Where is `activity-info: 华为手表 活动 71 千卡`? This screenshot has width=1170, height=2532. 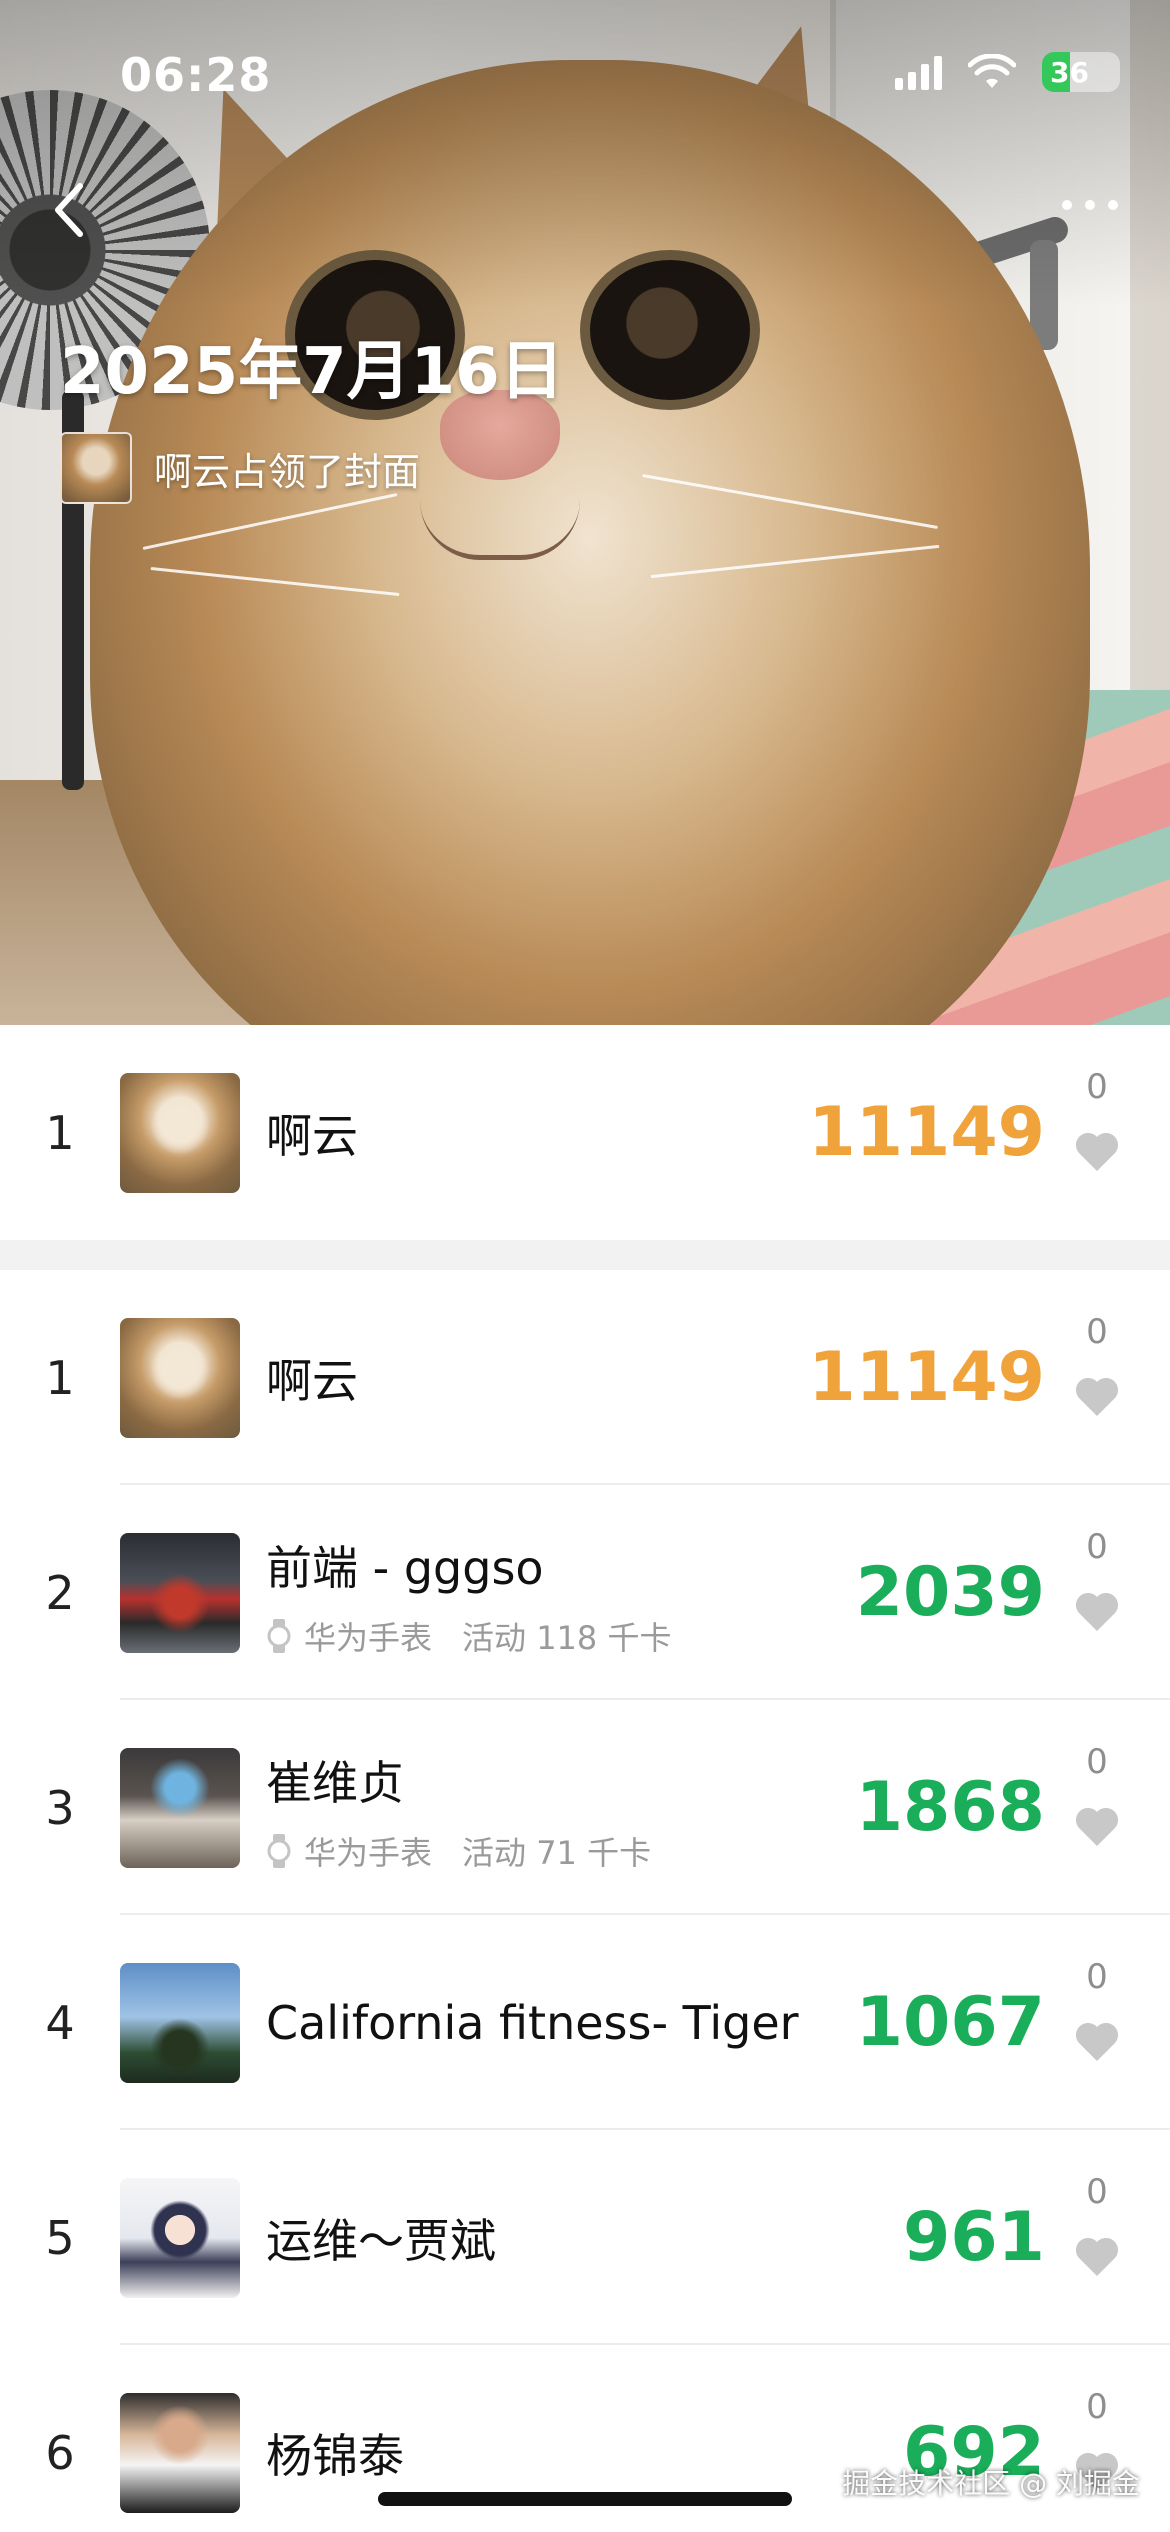 activity-info: 华为手表 活动 71 千卡 is located at coordinates (458, 1851).